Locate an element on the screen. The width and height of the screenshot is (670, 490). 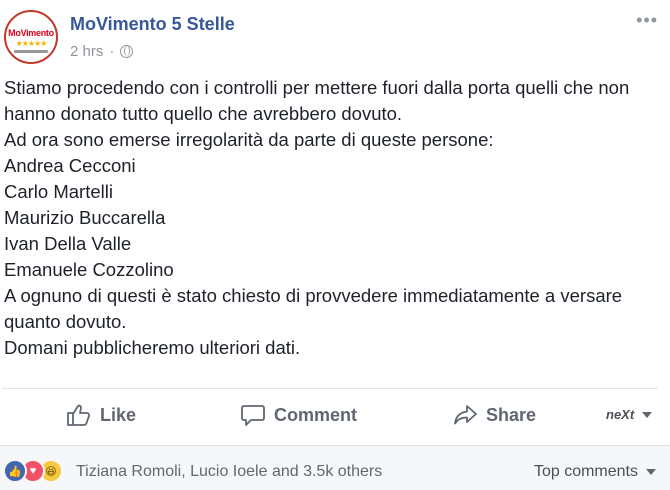
post-timestamp: 2 hrs is located at coordinates (86, 51).